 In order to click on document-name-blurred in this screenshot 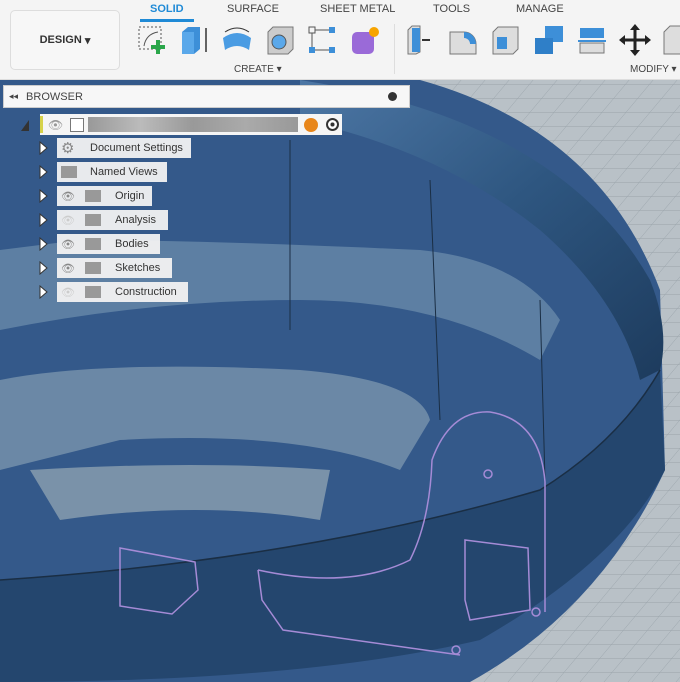, I will do `click(193, 124)`.